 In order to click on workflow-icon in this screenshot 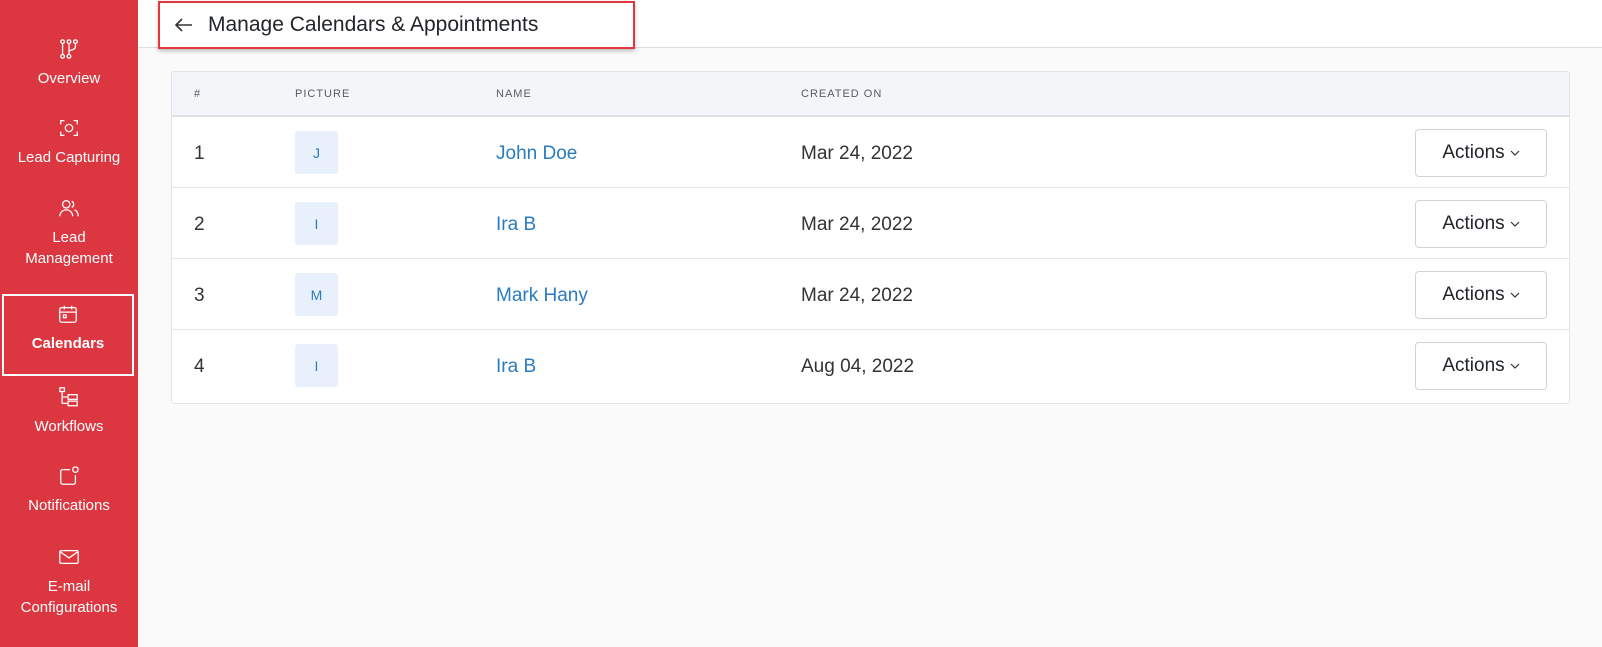, I will do `click(68, 397)`.